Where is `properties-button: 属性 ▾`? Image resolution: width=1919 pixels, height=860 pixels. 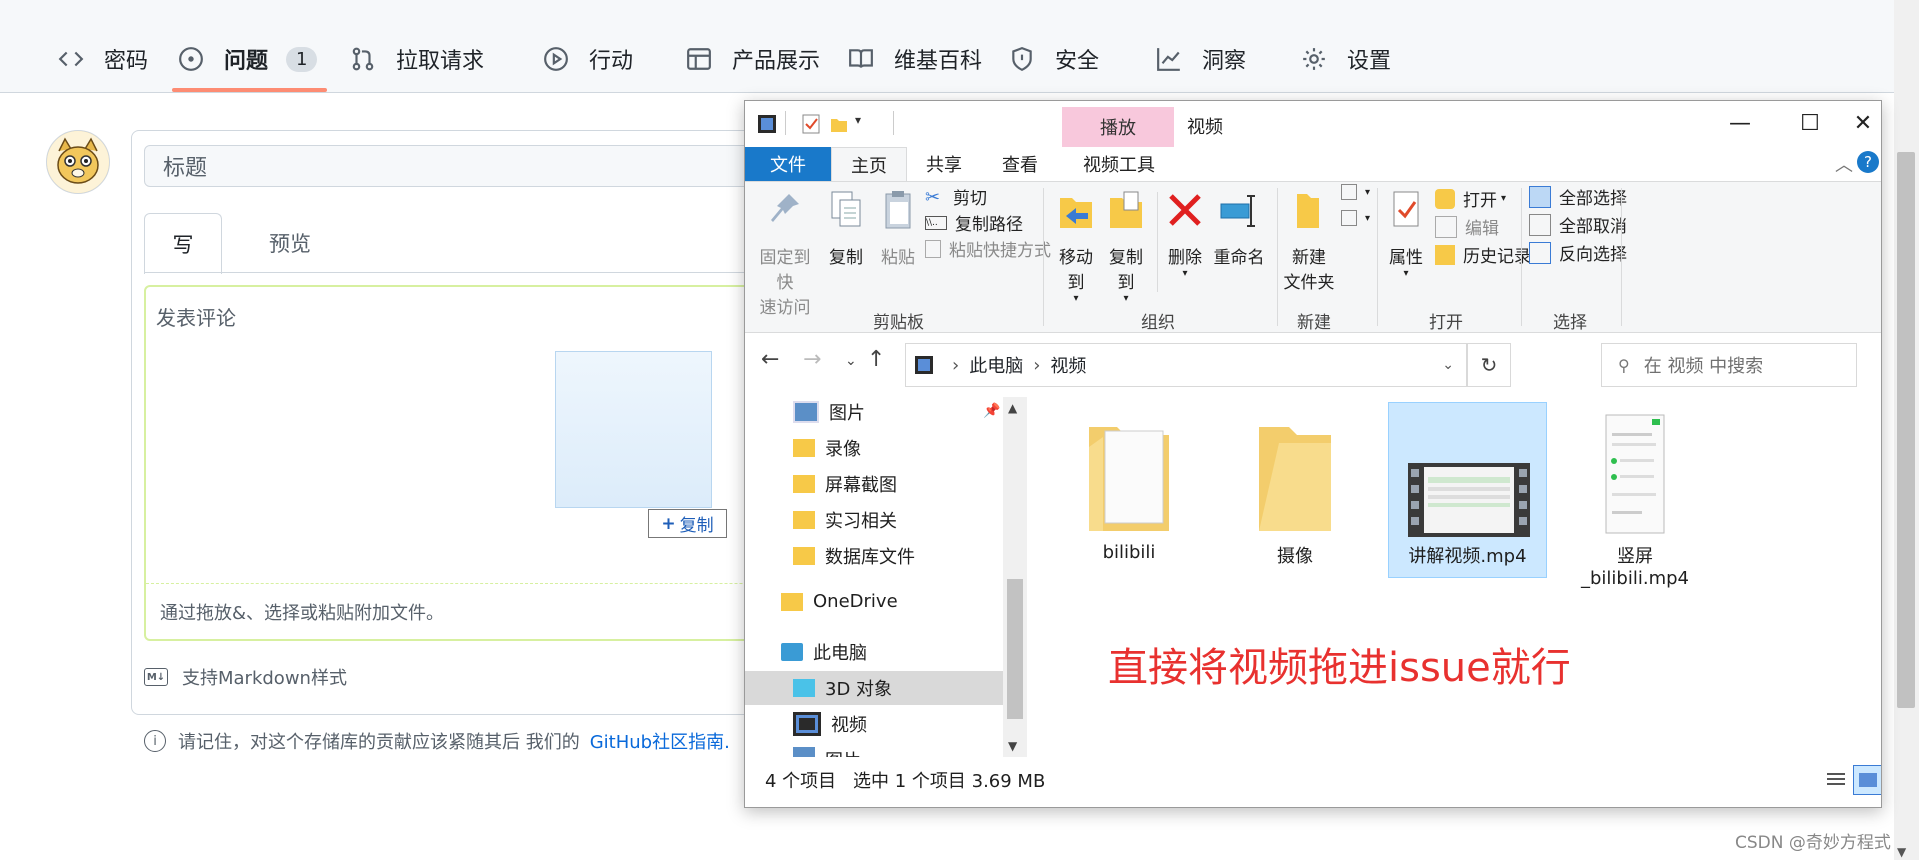 properties-button: 属性 ▾ is located at coordinates (1406, 233).